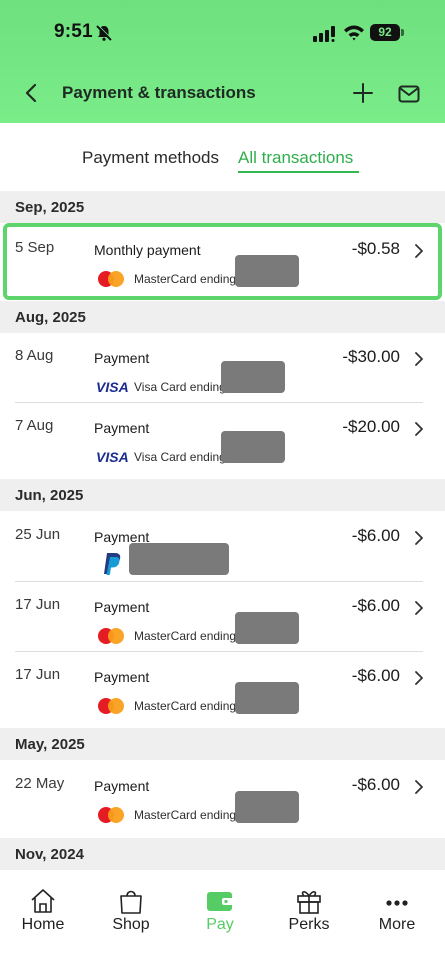 This screenshot has height=967, width=445. What do you see at coordinates (222, 744) in the screenshot?
I see `section-header-may-2025: May, 2025` at bounding box center [222, 744].